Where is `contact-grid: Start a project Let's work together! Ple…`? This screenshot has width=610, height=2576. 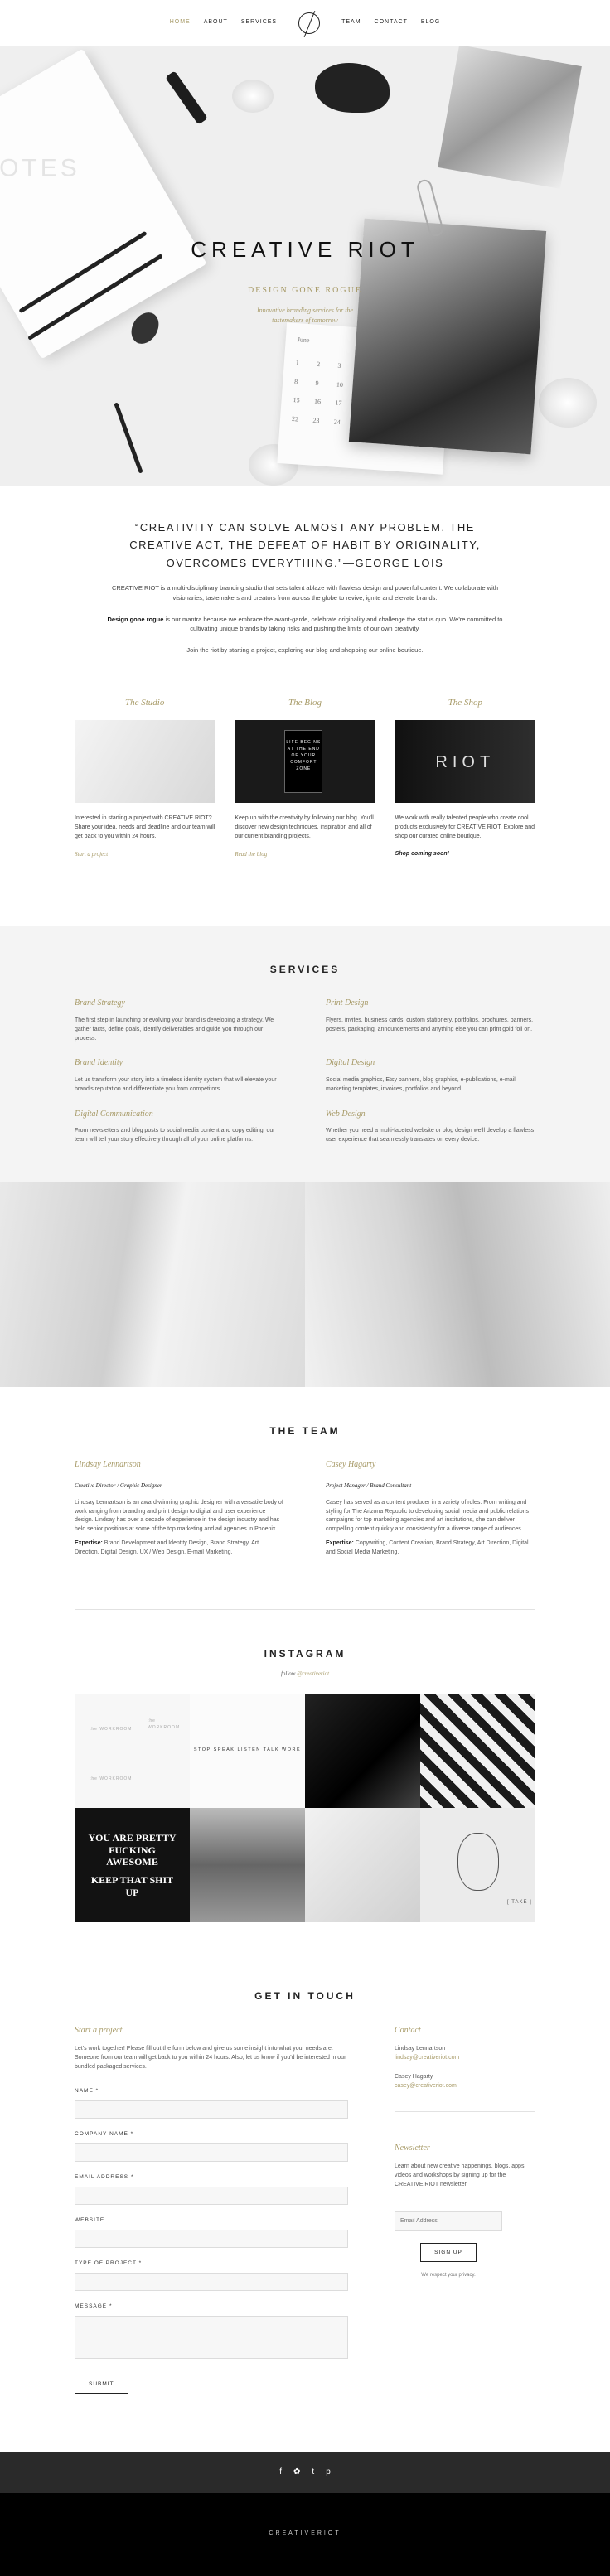
contact-grid: Start a project Let's work together! Ple… is located at coordinates (305, 2209).